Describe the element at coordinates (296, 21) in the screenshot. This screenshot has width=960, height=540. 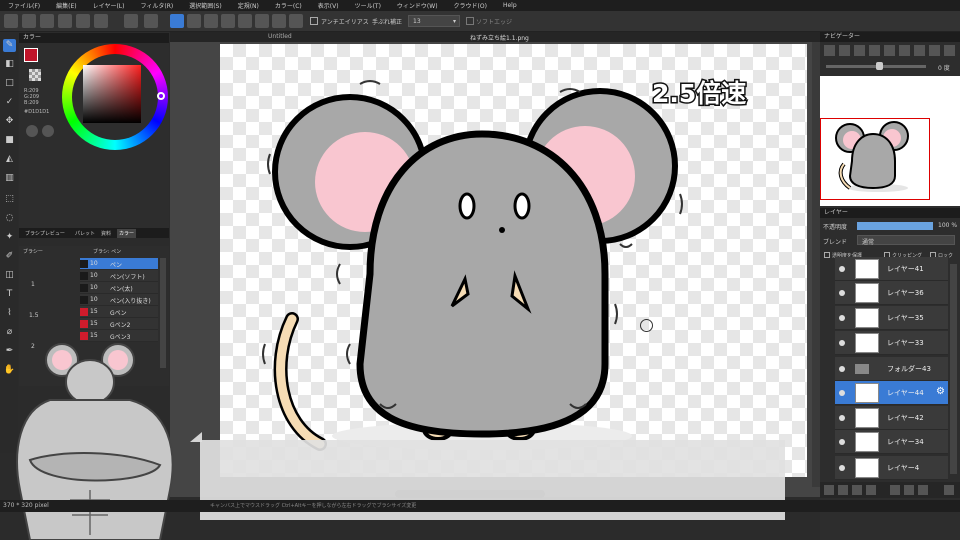
I see `snap-settings-icon` at that location.